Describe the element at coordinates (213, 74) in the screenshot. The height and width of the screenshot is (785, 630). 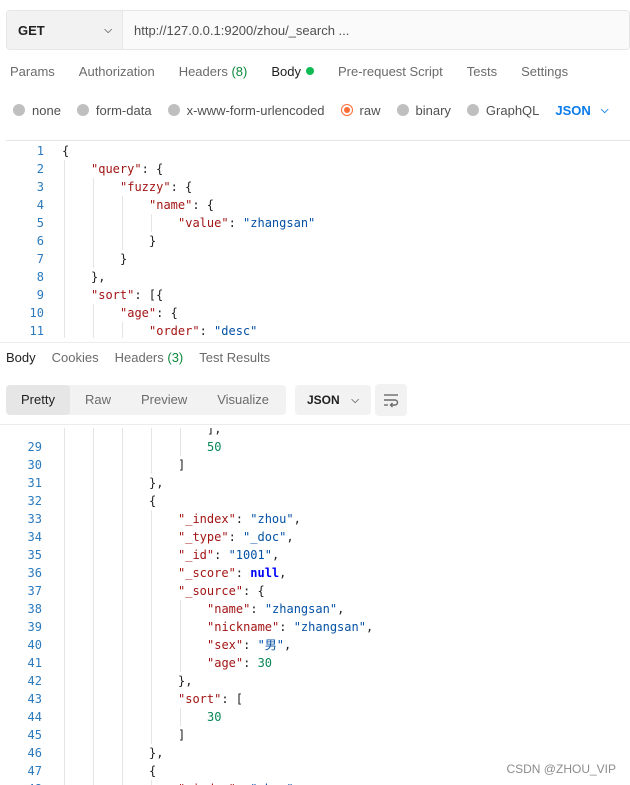
I see `tab-headers: Headers (8)` at that location.